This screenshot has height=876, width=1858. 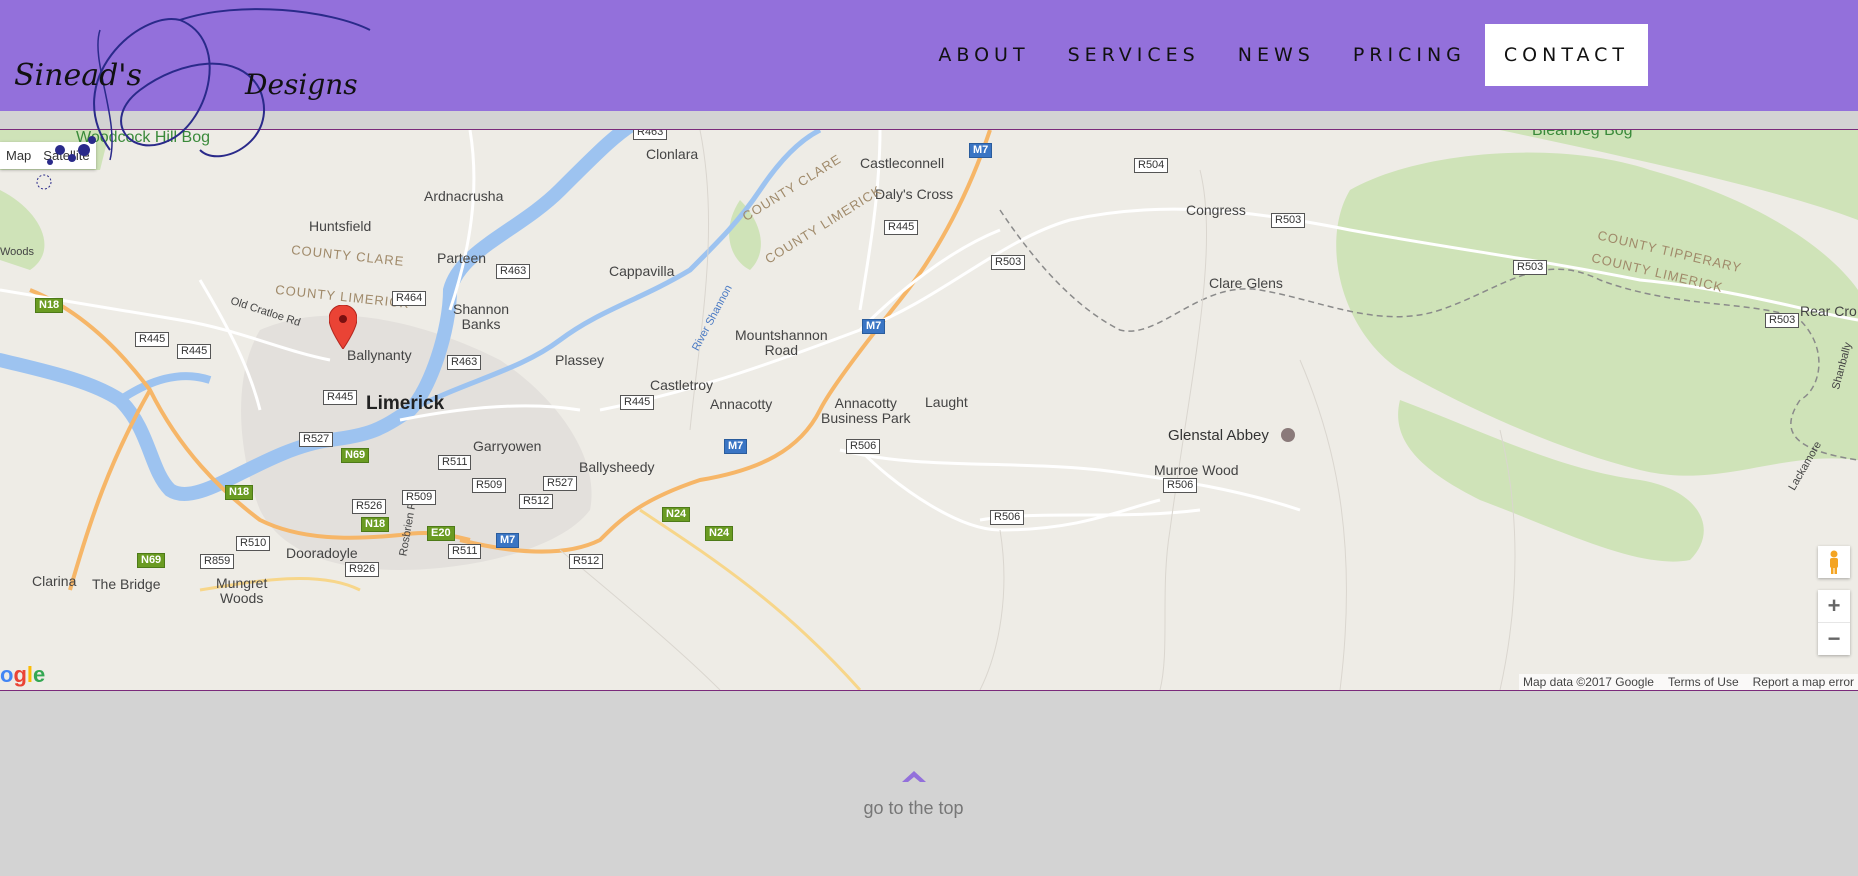 What do you see at coordinates (379, 355) in the screenshot?
I see `map-label-ballynanty: Ballynanty` at bounding box center [379, 355].